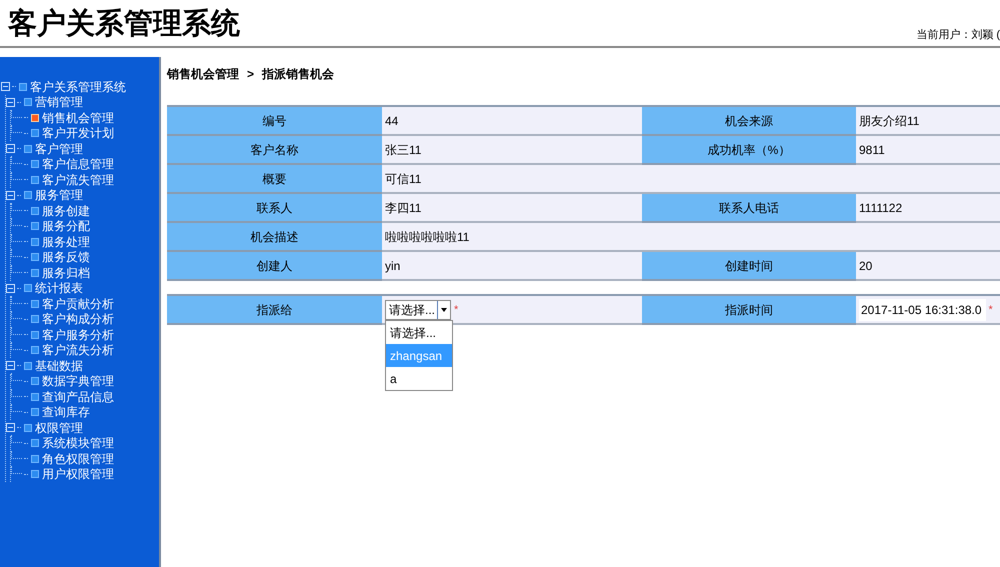 The image size is (1000, 567). I want to click on field-value: yin, so click(512, 266).